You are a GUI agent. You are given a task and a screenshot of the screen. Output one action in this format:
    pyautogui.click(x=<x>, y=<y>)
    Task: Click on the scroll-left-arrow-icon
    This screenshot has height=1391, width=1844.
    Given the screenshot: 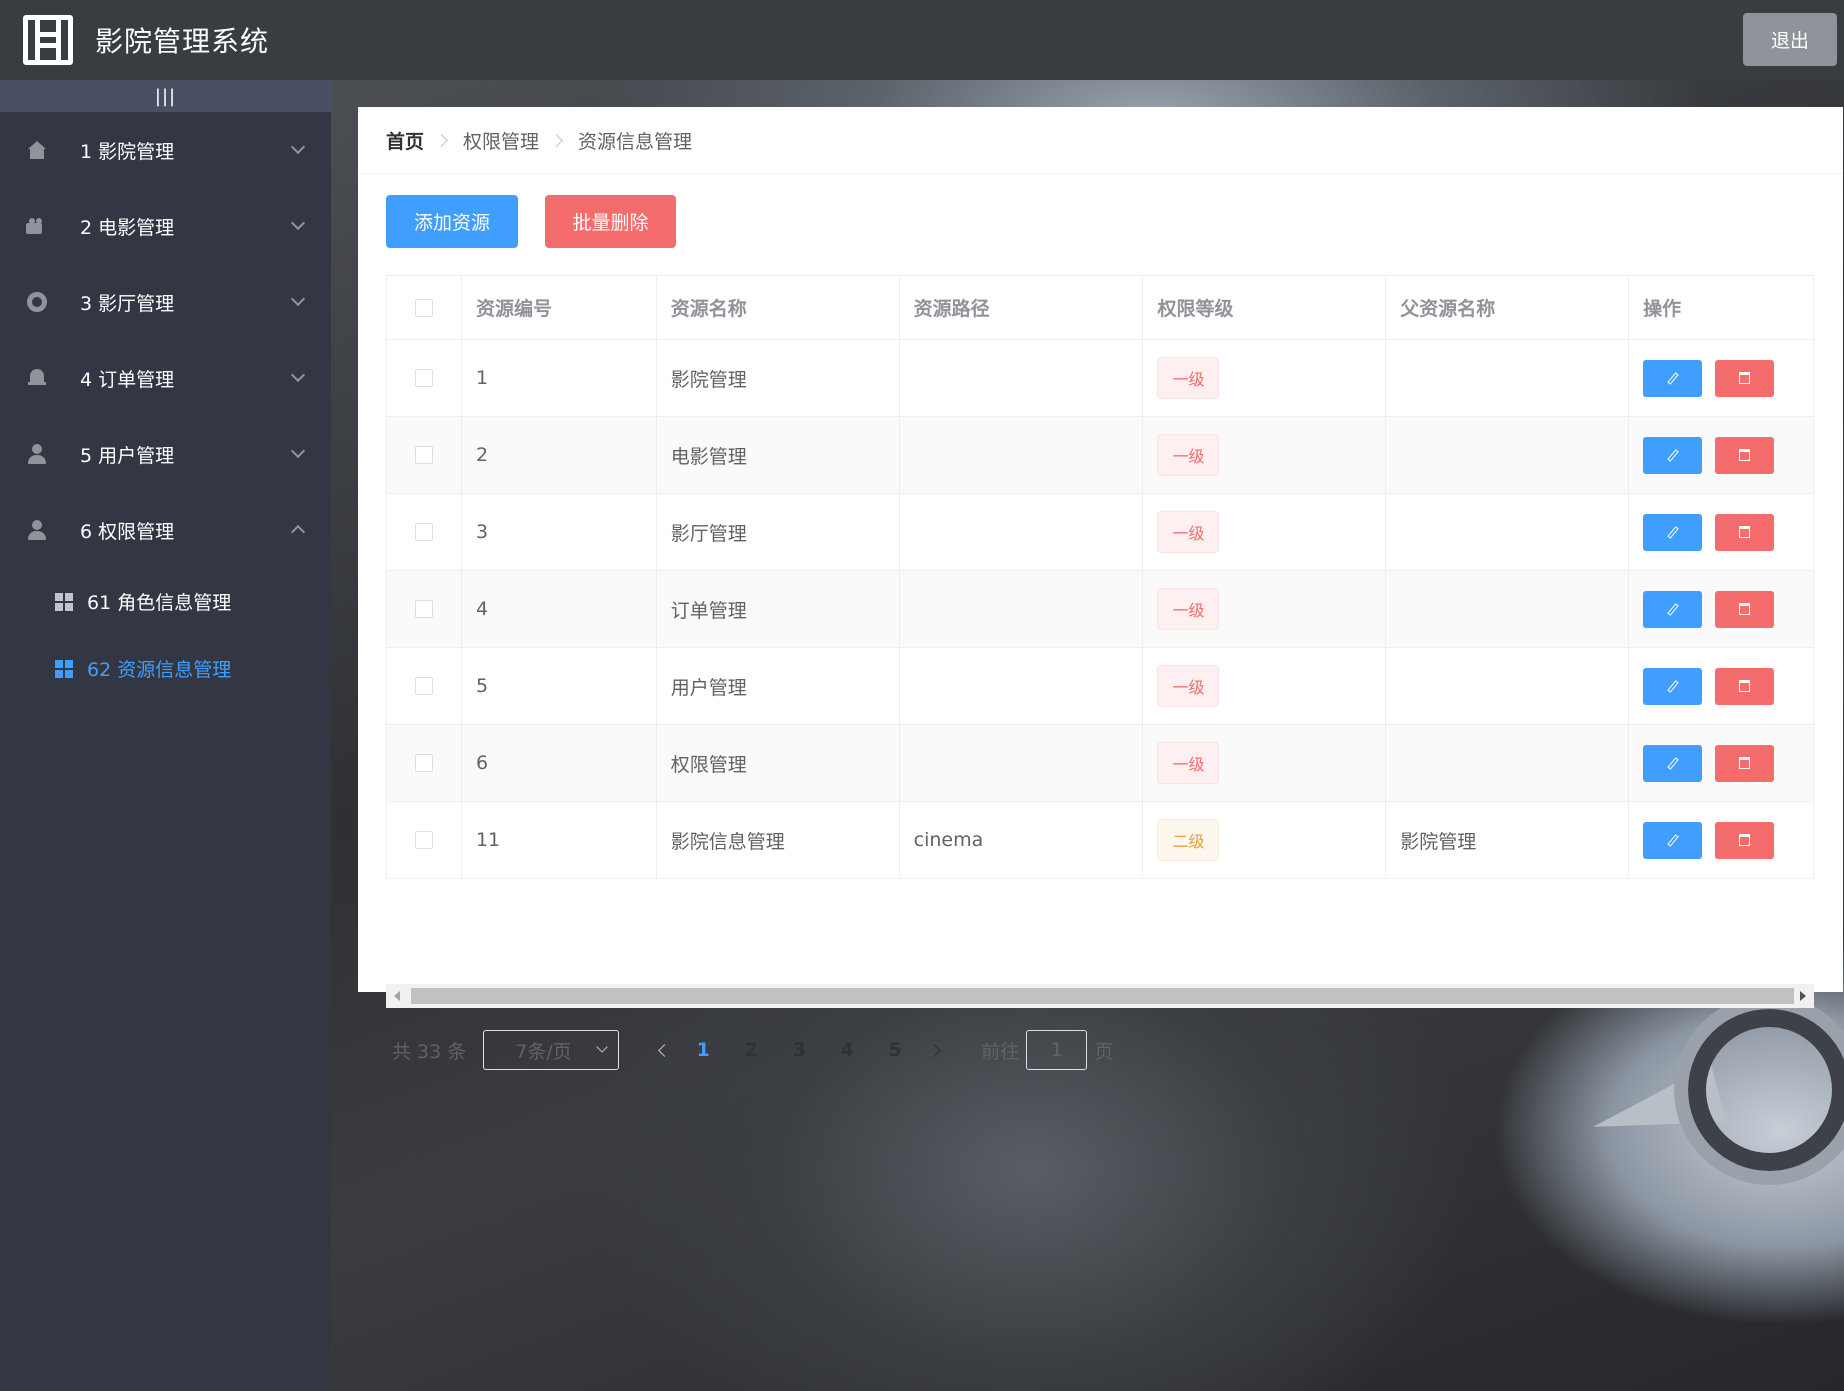 What is the action you would take?
    pyautogui.click(x=397, y=996)
    